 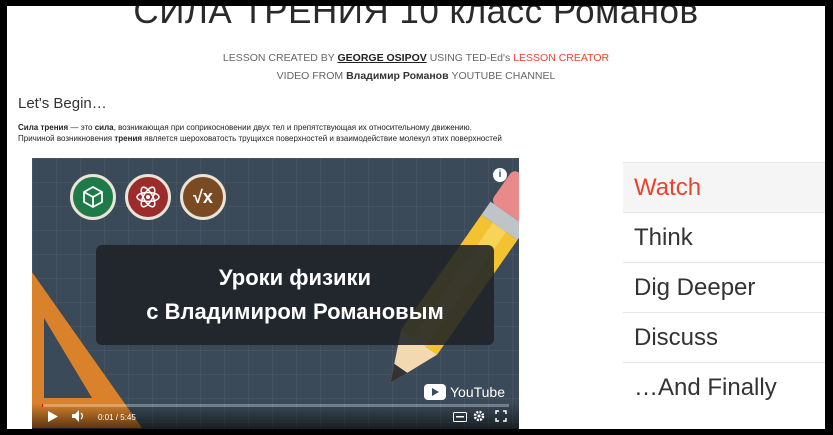 What do you see at coordinates (53, 418) in the screenshot?
I see `play-icon` at bounding box center [53, 418].